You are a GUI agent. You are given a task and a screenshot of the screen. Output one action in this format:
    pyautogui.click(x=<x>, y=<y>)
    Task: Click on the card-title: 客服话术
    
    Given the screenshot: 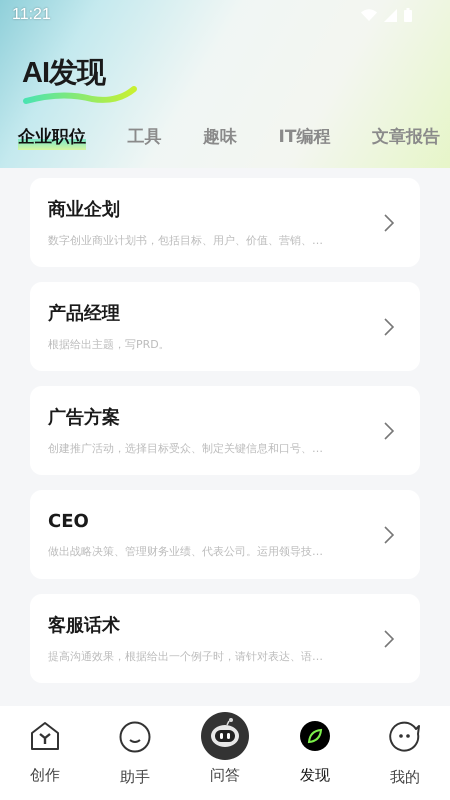 What is the action you would take?
    pyautogui.click(x=84, y=625)
    